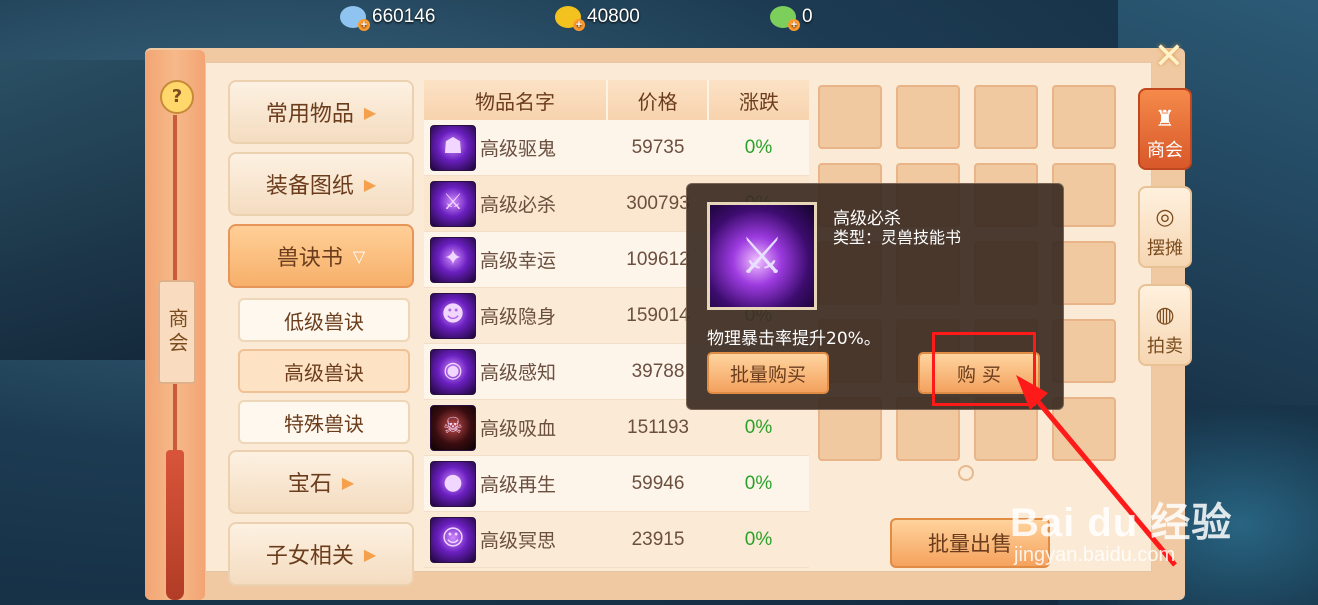  I want to click on watermark: Bai du 经验 jingyan.baidu.com, so click(1121, 528).